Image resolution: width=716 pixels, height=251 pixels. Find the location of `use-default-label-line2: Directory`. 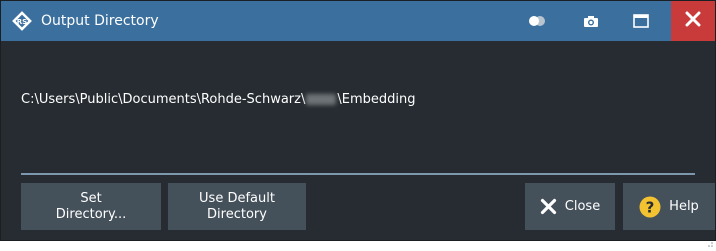

use-default-label-line2: Directory is located at coordinates (237, 214).